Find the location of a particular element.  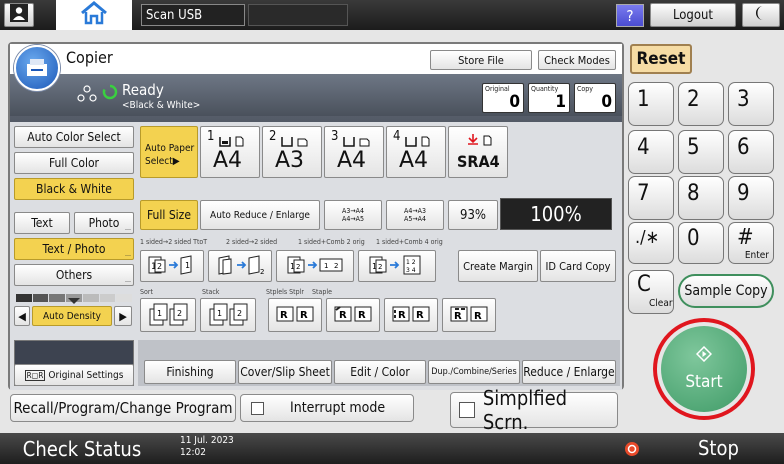

staple-top-button: RR is located at coordinates (469, 315).